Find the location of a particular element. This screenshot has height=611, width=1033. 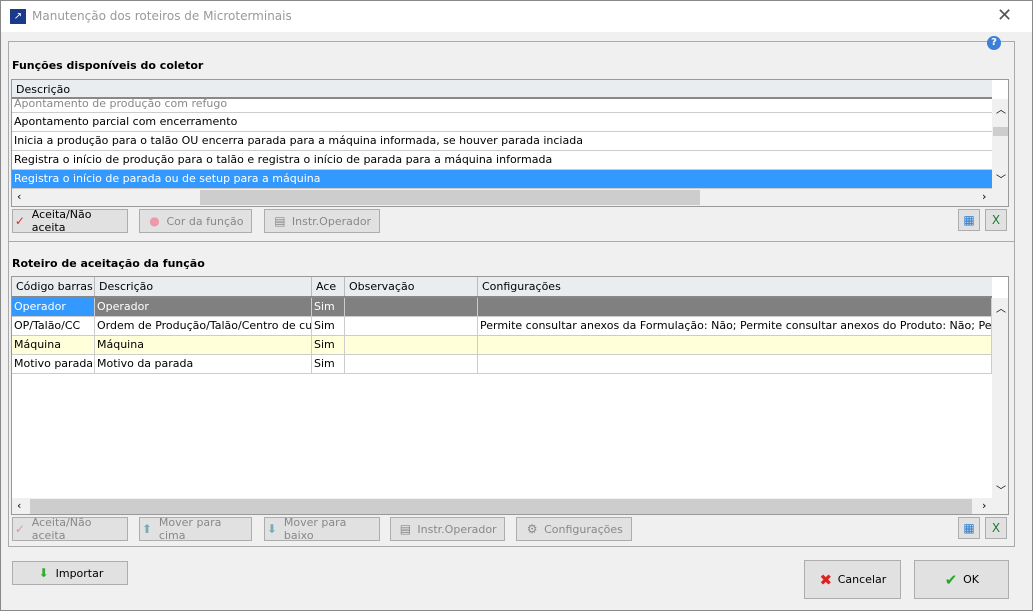

color-icon: ● is located at coordinates (154, 221).